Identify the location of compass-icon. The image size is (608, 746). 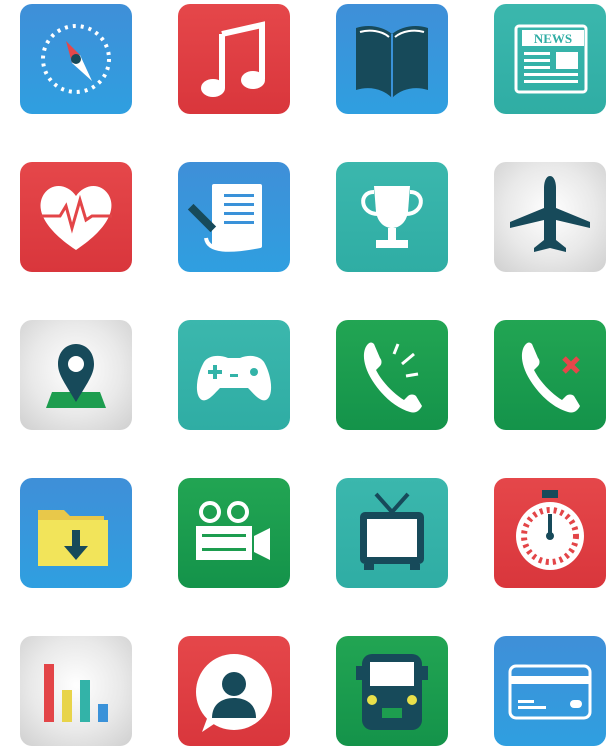
(76, 59).